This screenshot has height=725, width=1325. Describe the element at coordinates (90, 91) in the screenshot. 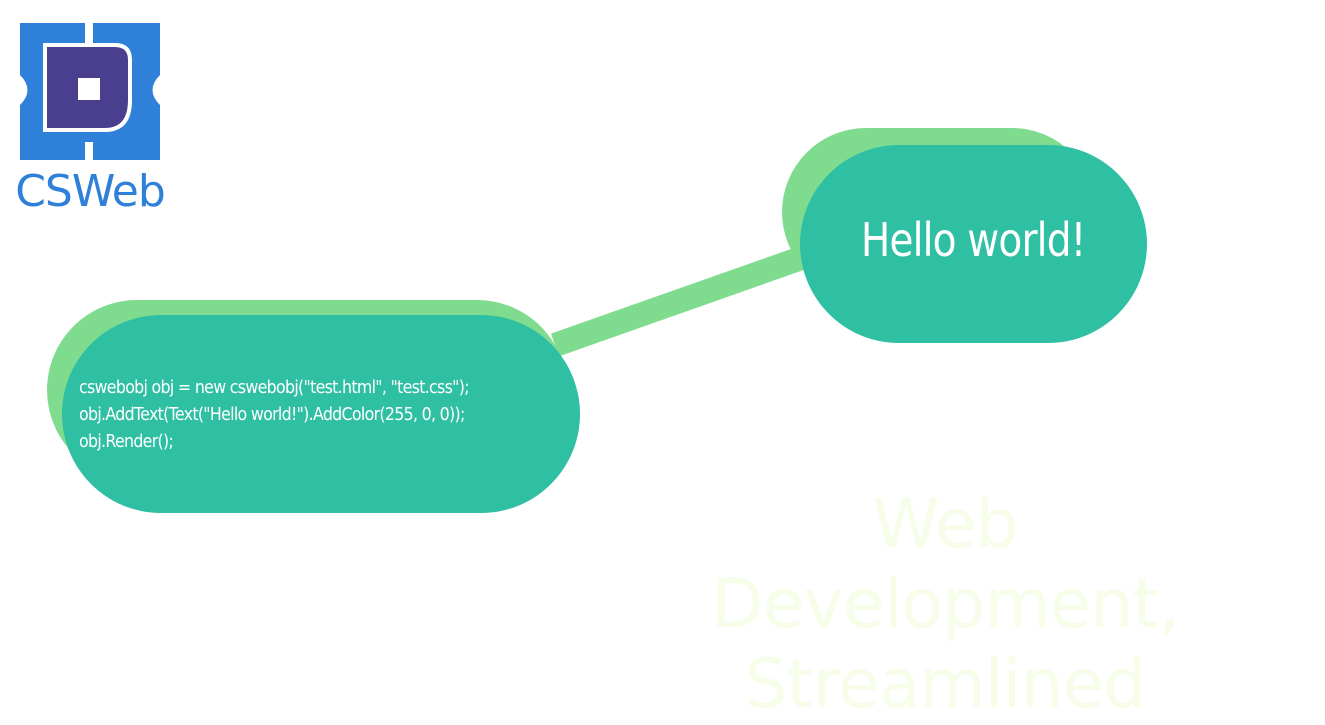

I see `logo-mark-icon` at that location.